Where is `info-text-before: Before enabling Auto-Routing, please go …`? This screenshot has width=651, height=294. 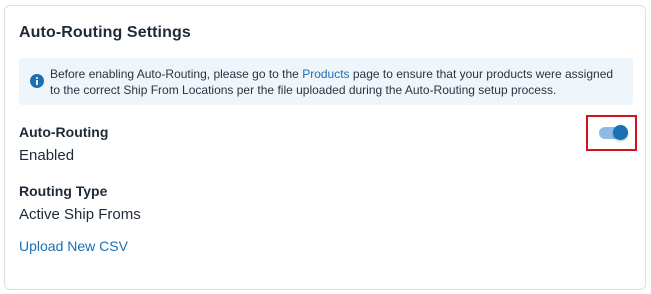 info-text-before: Before enabling Auto-Routing, please go … is located at coordinates (176, 74).